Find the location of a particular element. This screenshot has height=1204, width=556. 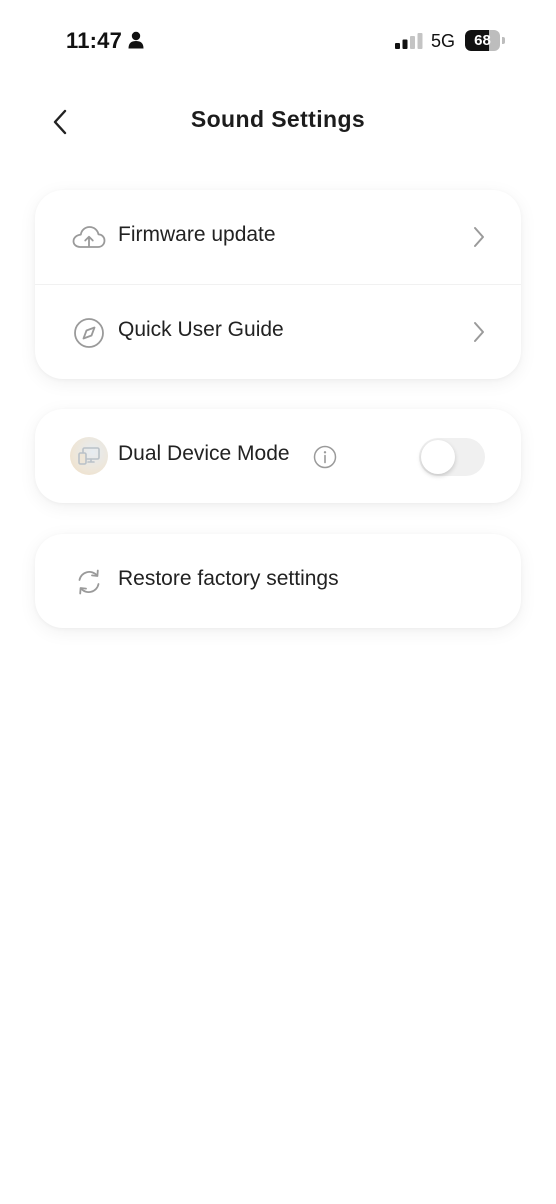

page-title: Sound Settings is located at coordinates (278, 119).